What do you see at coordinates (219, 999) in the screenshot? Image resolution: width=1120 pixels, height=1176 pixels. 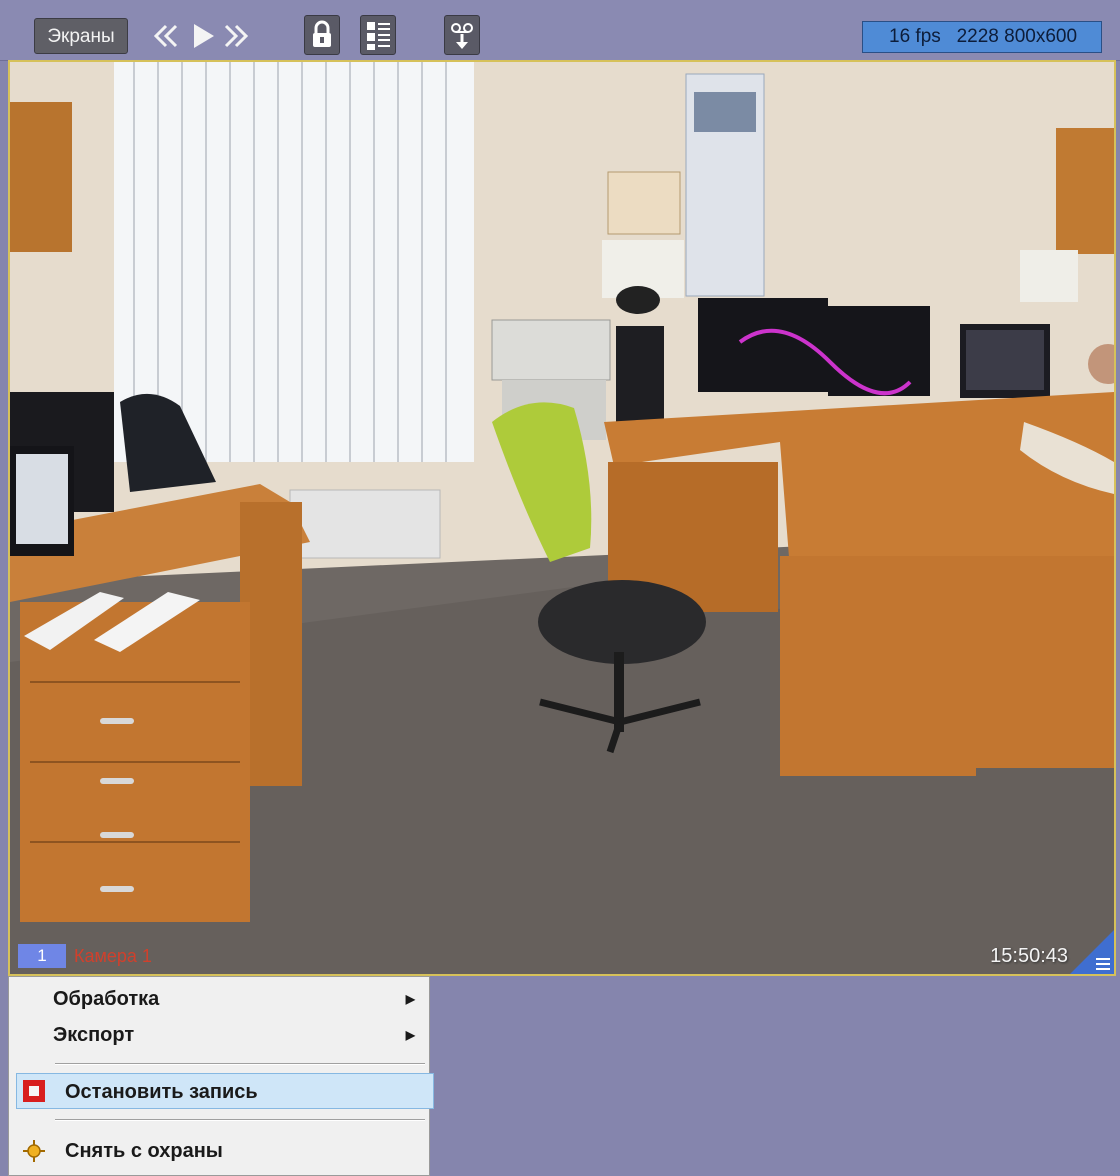 I see `menu-item-processing: Обработка ▶` at bounding box center [219, 999].